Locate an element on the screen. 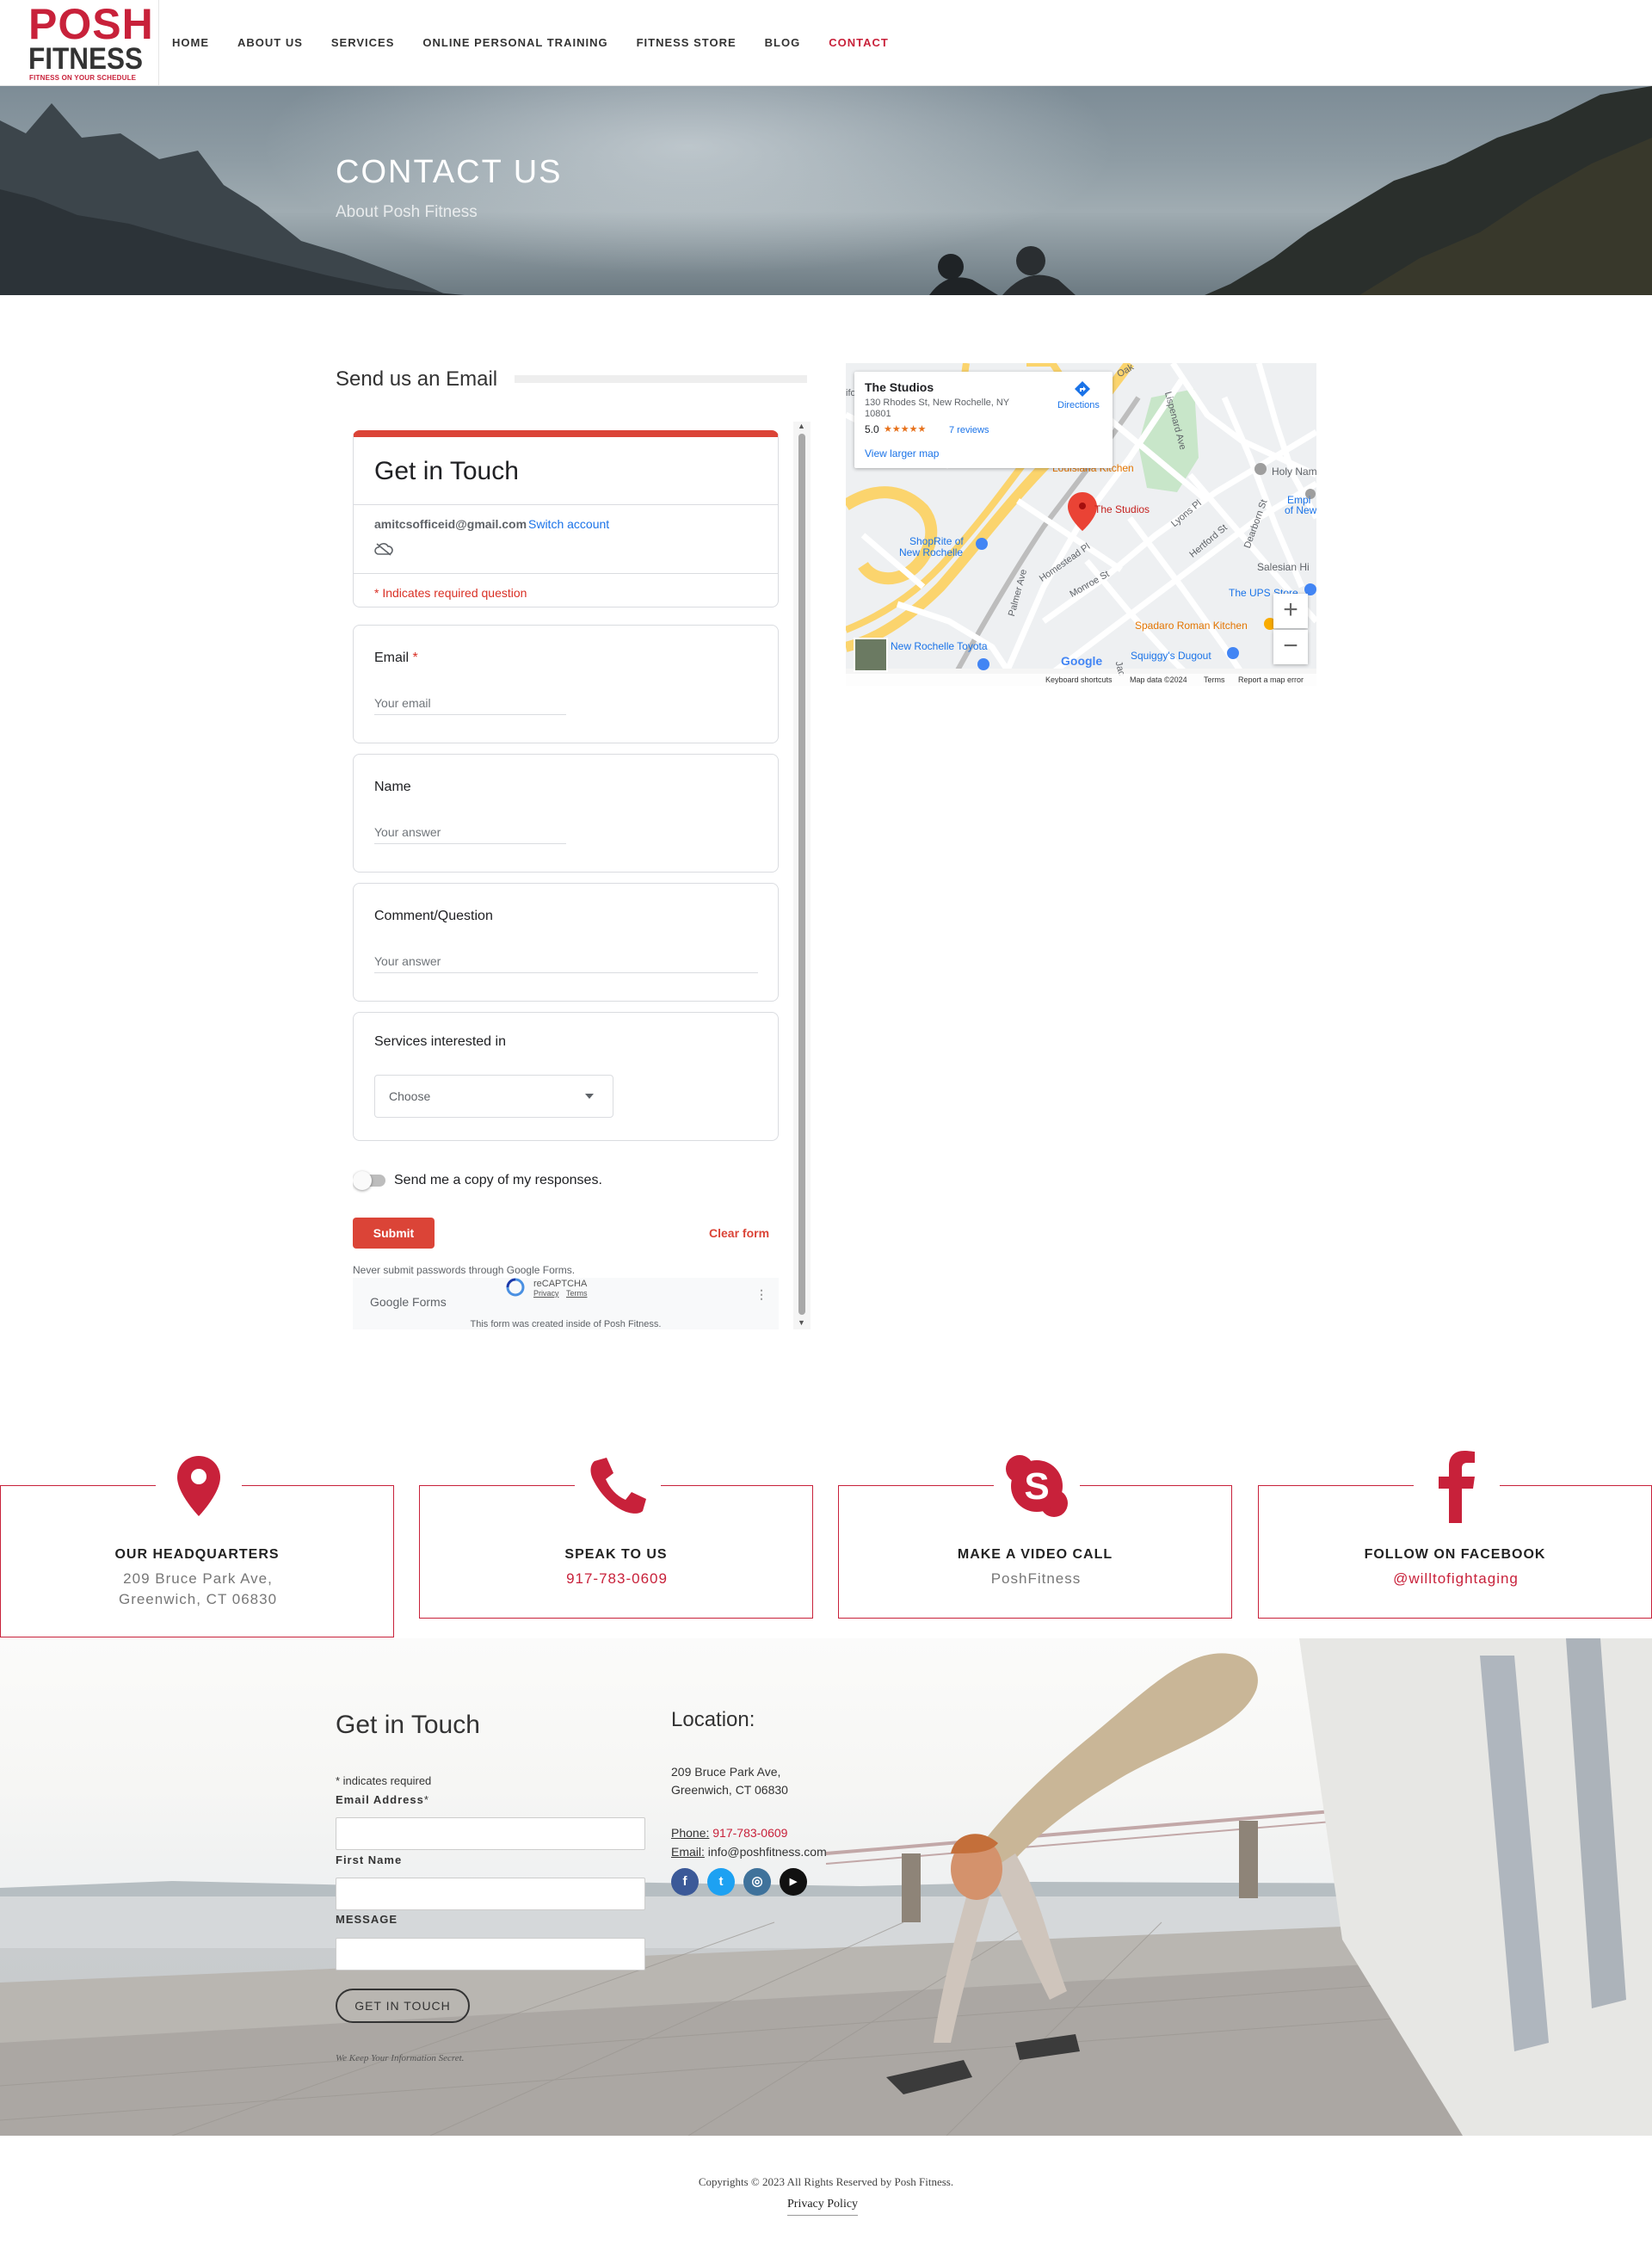 The image size is (1652, 2251). directions-icon is located at coordinates (1082, 389).